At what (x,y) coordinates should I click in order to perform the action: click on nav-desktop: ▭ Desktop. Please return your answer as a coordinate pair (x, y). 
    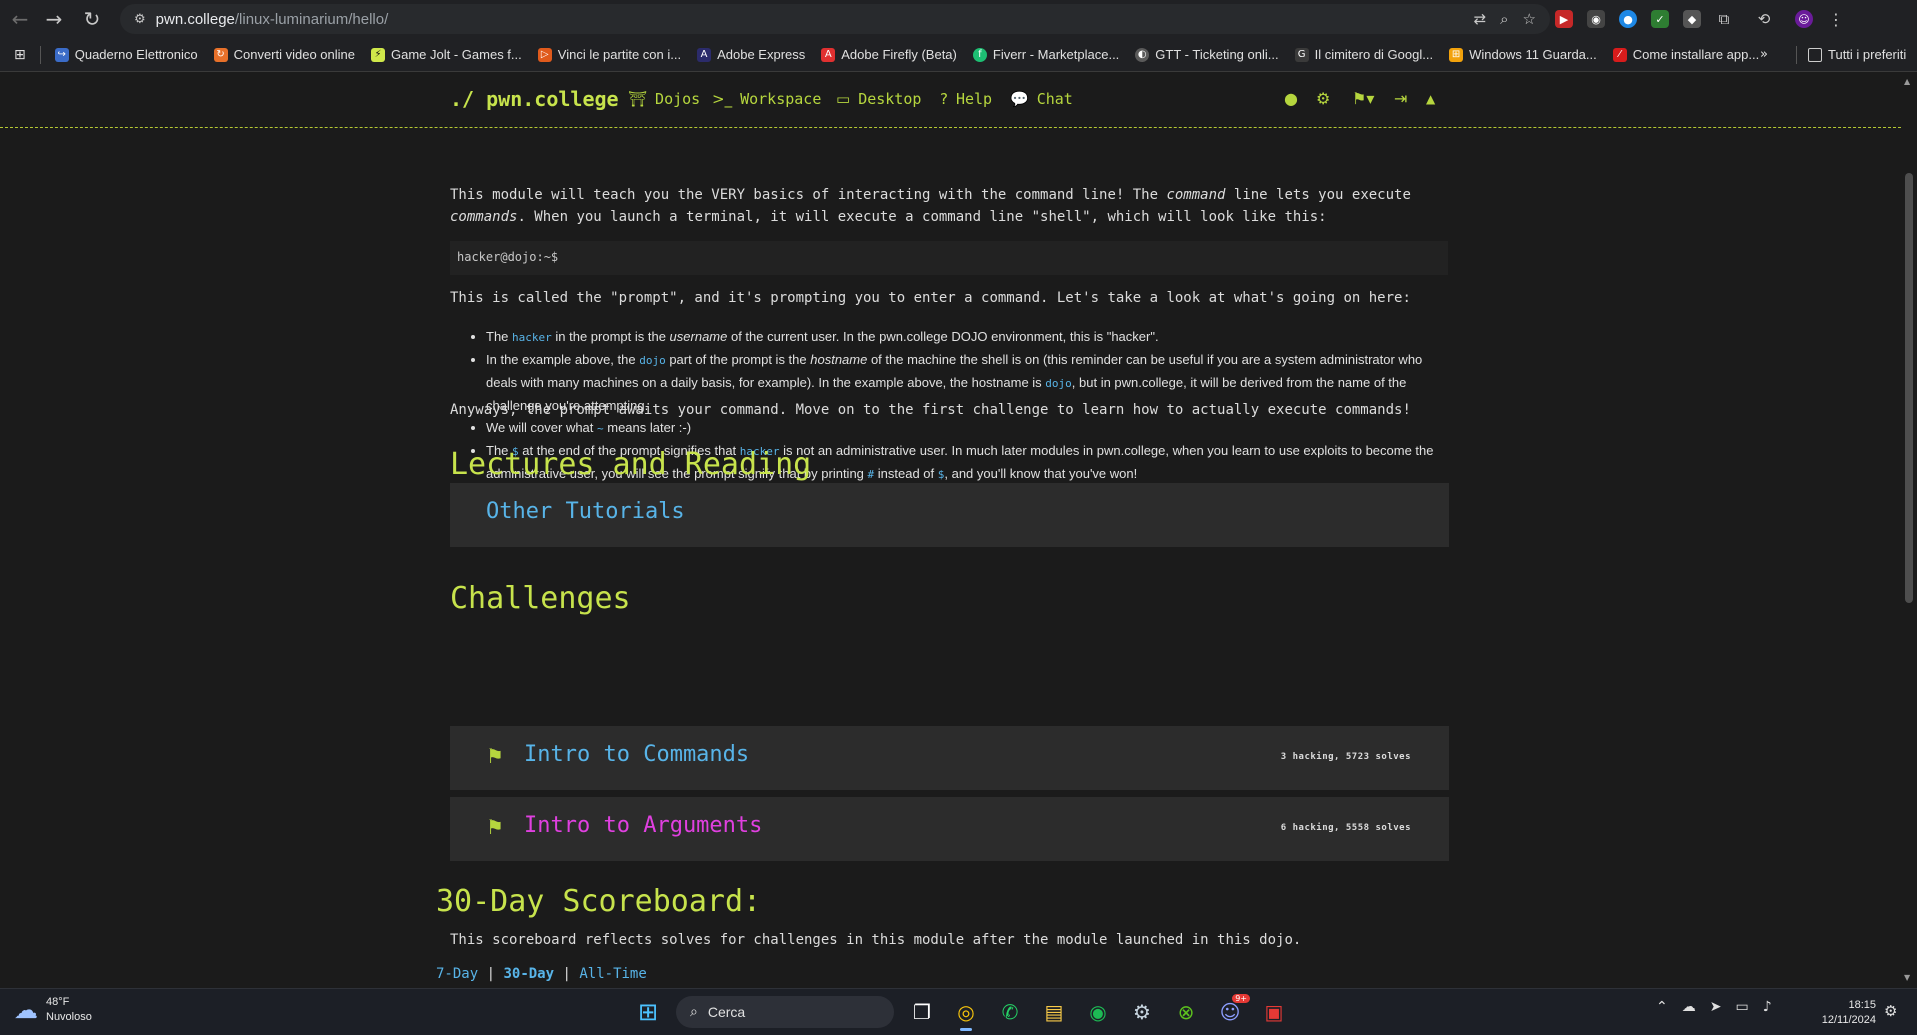
    Looking at the image, I should click on (878, 99).